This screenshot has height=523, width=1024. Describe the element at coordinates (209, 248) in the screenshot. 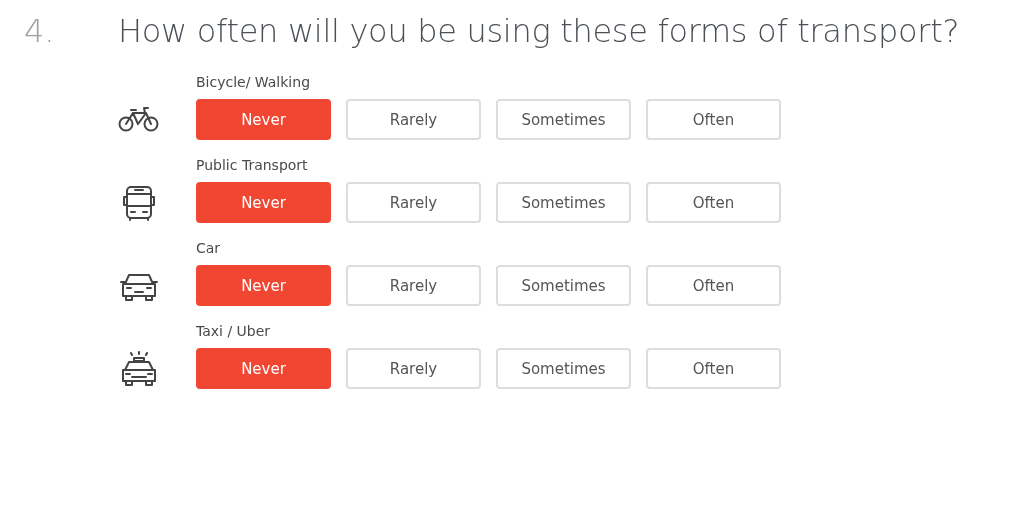

I see `transport-label: Car` at that location.